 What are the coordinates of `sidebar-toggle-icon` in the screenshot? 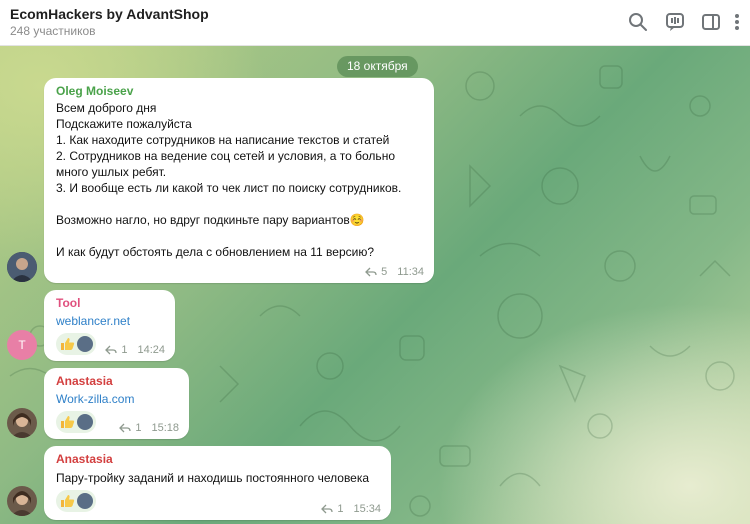 It's located at (711, 22).